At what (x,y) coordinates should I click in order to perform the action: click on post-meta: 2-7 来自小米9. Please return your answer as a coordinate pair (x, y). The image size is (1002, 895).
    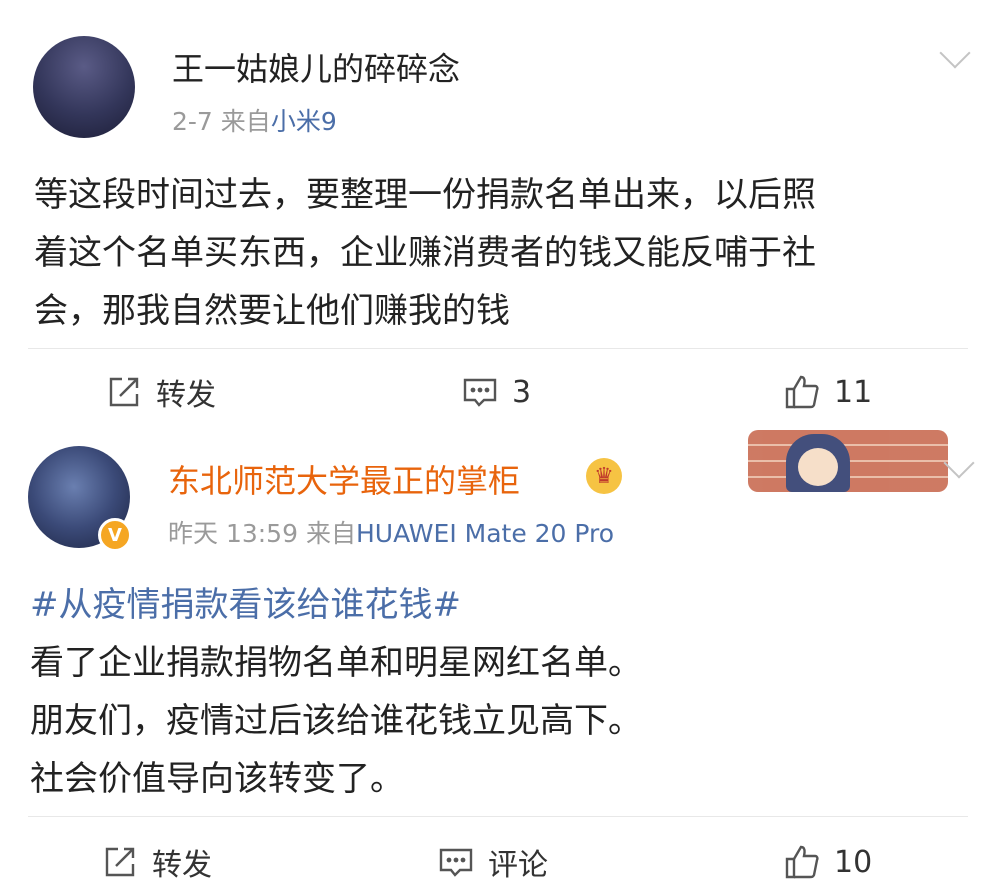
    Looking at the image, I should click on (254, 120).